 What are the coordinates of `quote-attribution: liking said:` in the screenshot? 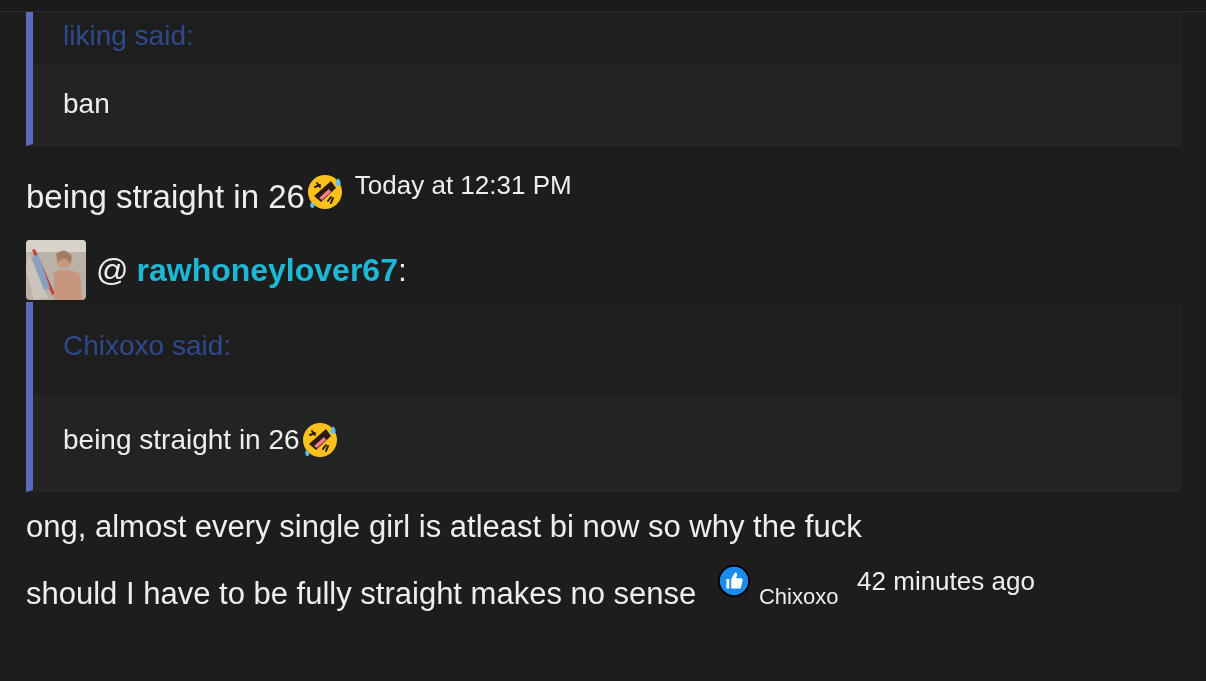 It's located at (128, 35).